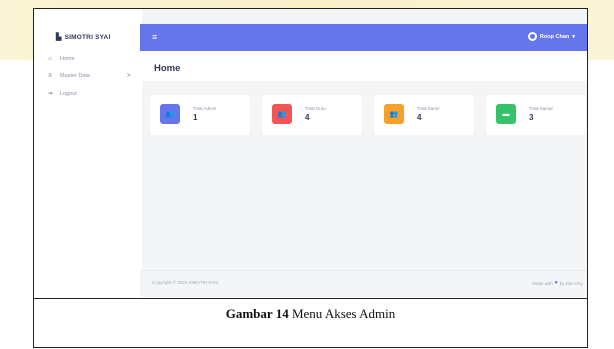 The height and width of the screenshot is (349, 614). I want to click on sidebar-item-home: ⌂ Home, so click(61, 59).